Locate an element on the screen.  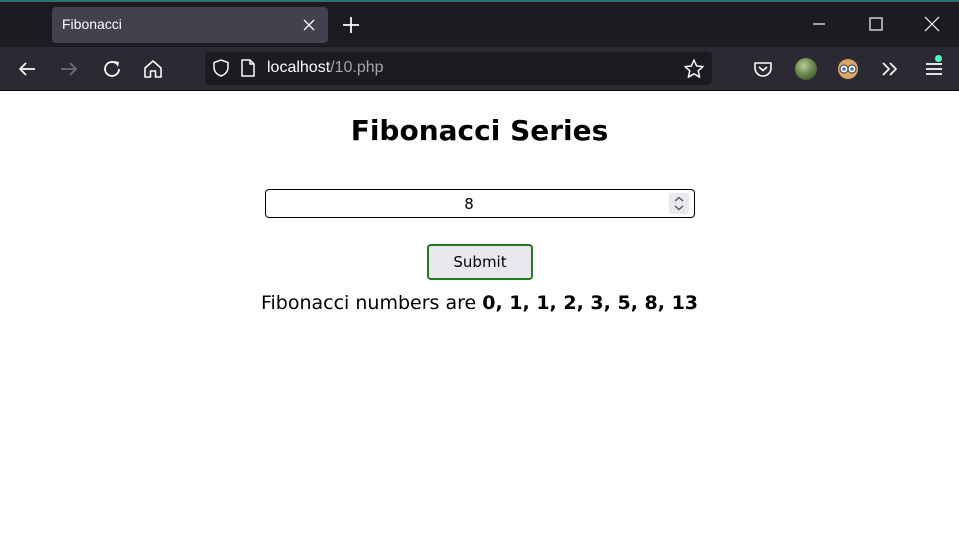
tab-fibonacci: Fibonacci is located at coordinates (190, 25).